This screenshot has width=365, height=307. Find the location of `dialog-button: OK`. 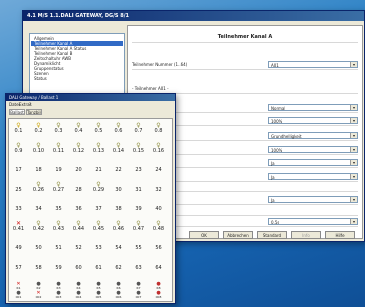

dialog-button: OK is located at coordinates (204, 235).